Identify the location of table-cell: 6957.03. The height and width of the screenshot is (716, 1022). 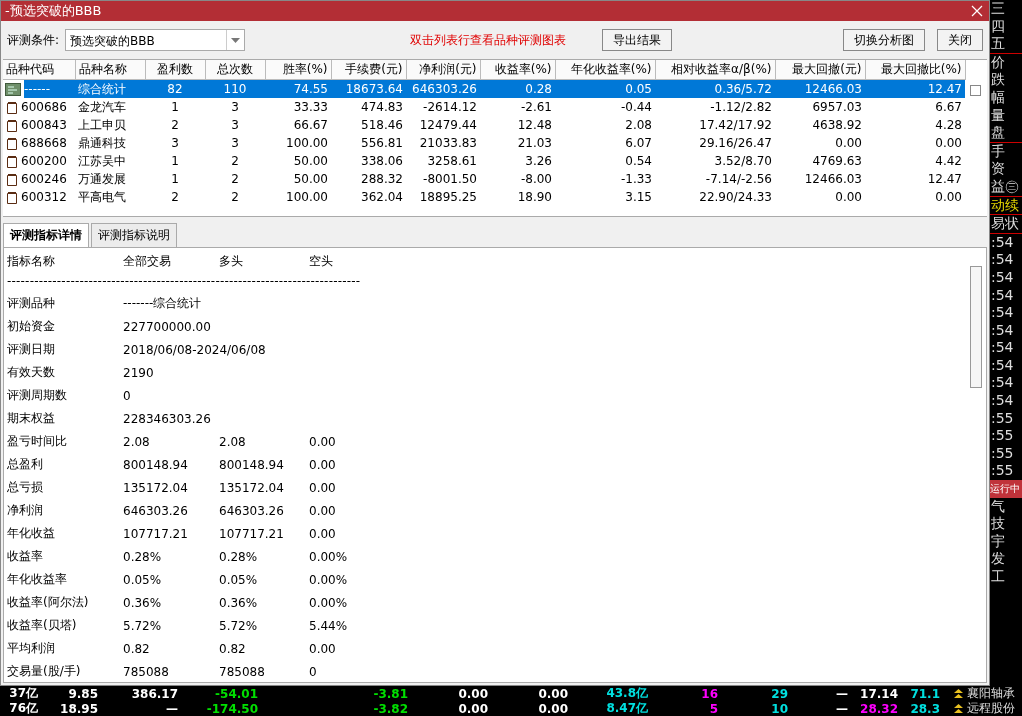
(820, 107).